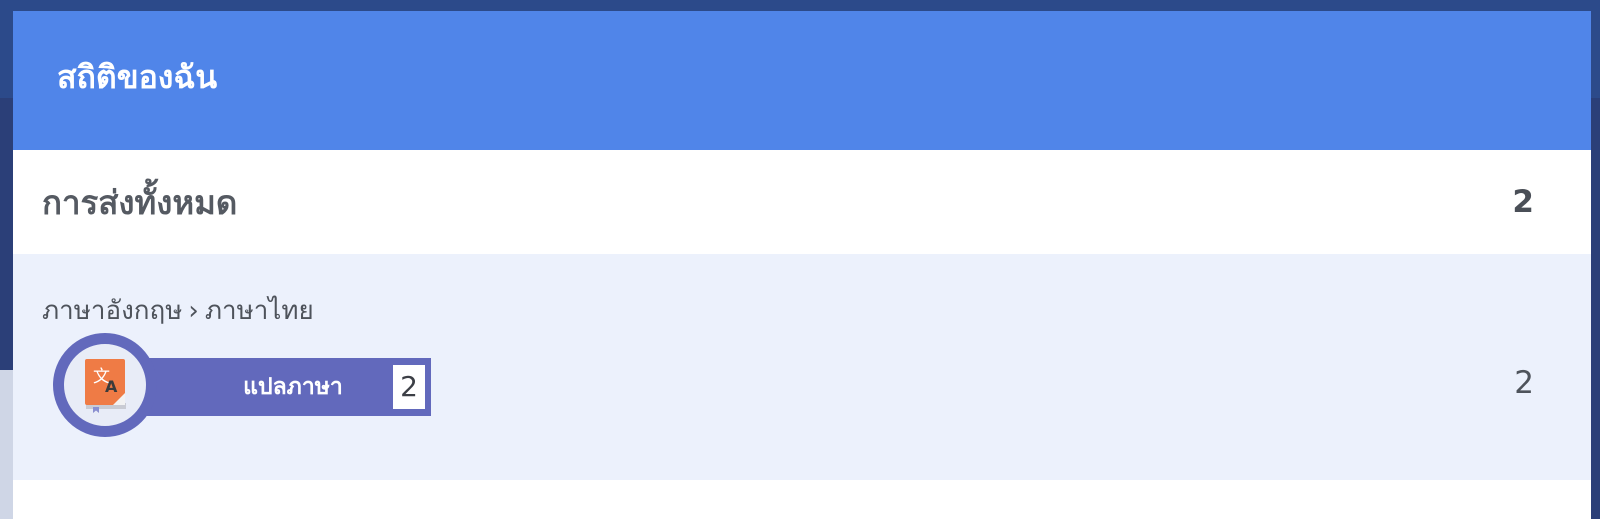 Image resolution: width=1600 pixels, height=519 pixels. What do you see at coordinates (111, 386) in the screenshot?
I see `svg-text: A` at bounding box center [111, 386].